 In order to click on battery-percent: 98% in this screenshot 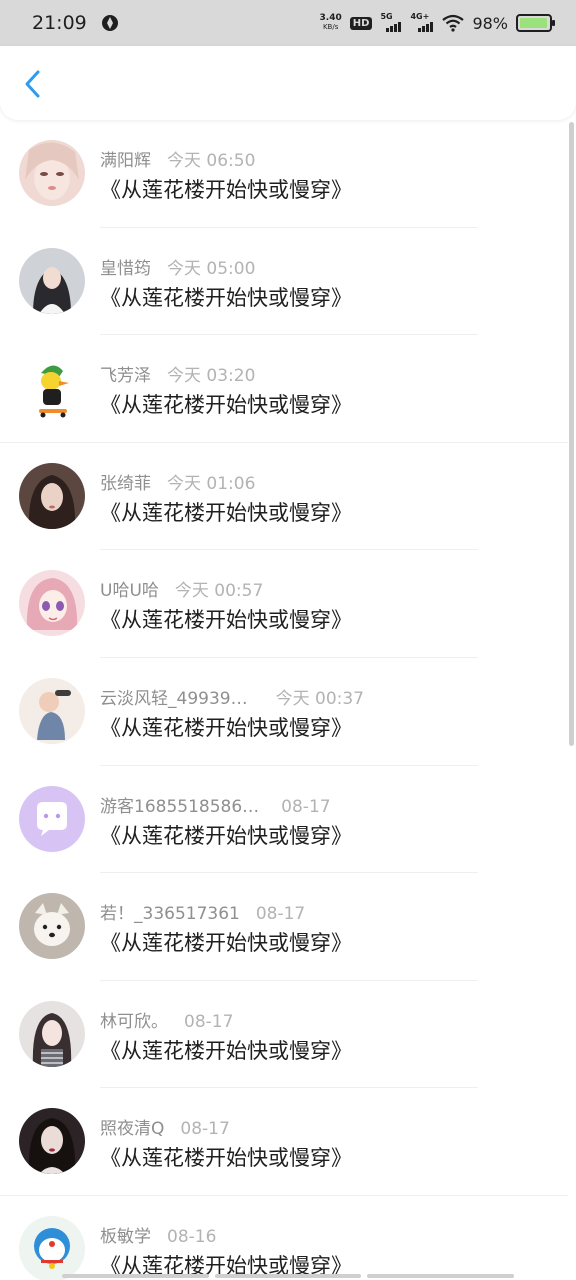, I will do `click(490, 23)`.